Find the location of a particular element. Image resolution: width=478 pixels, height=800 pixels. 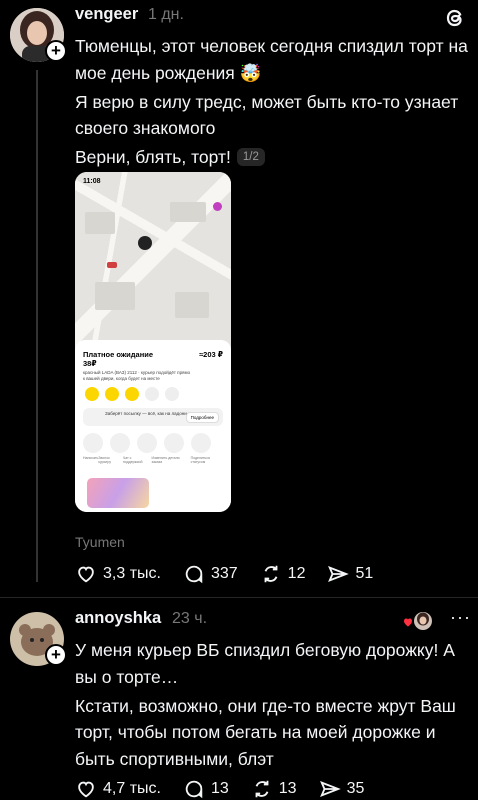

post1-paragraph: Верни, блять, торт! 1/2 is located at coordinates (272, 157).